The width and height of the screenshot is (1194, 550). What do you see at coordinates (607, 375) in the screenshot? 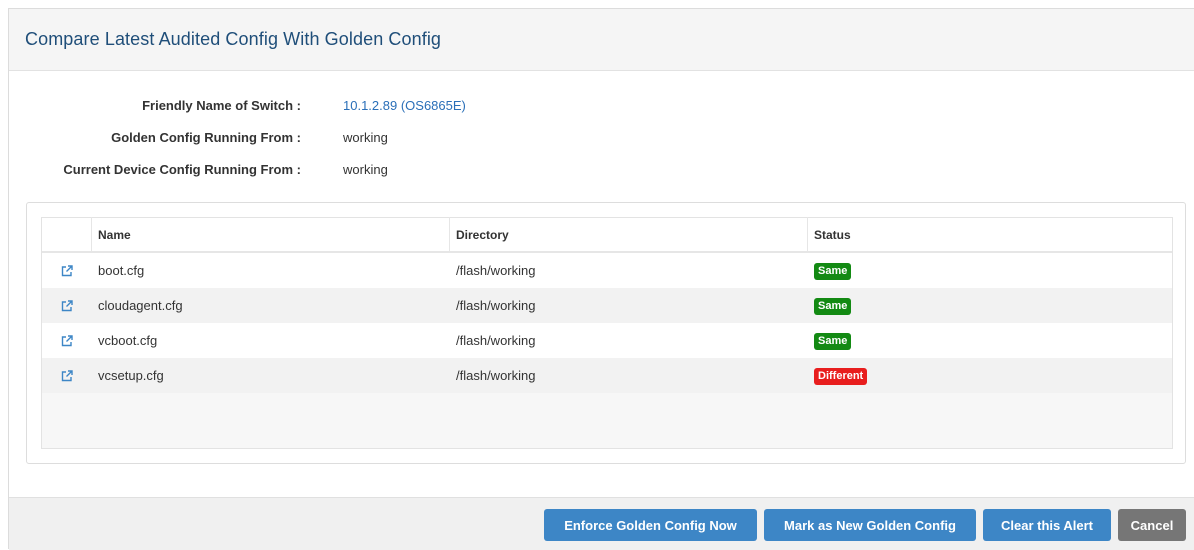
I see `table-row: vcsetup.cfg /flash/working Different` at bounding box center [607, 375].